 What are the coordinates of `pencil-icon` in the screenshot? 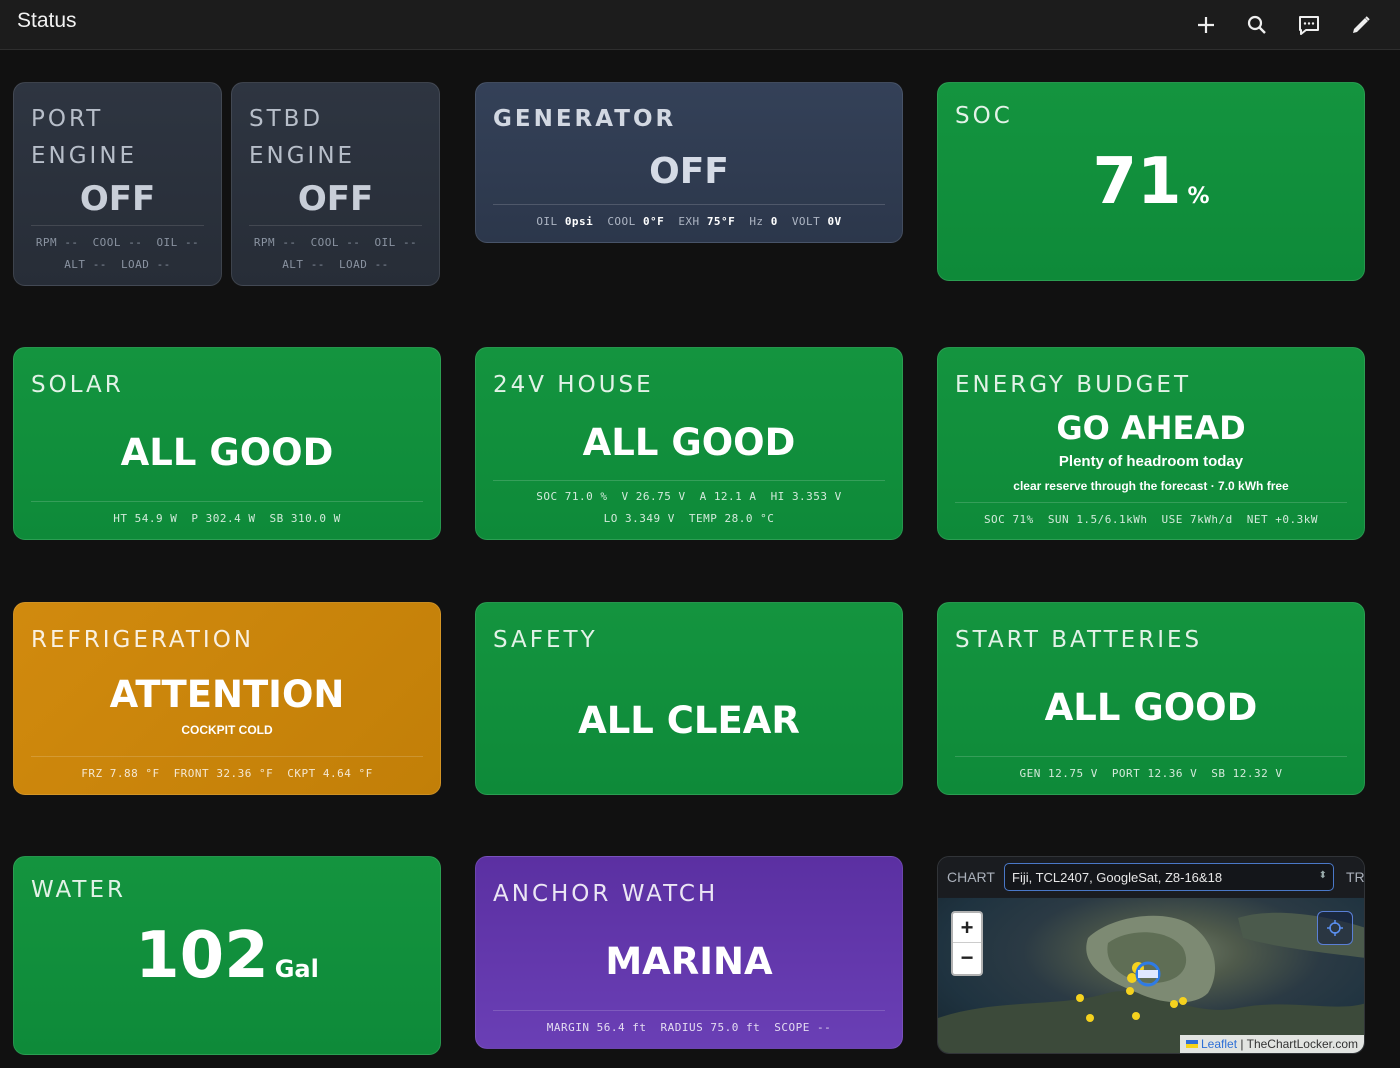 It's located at (1361, 24).